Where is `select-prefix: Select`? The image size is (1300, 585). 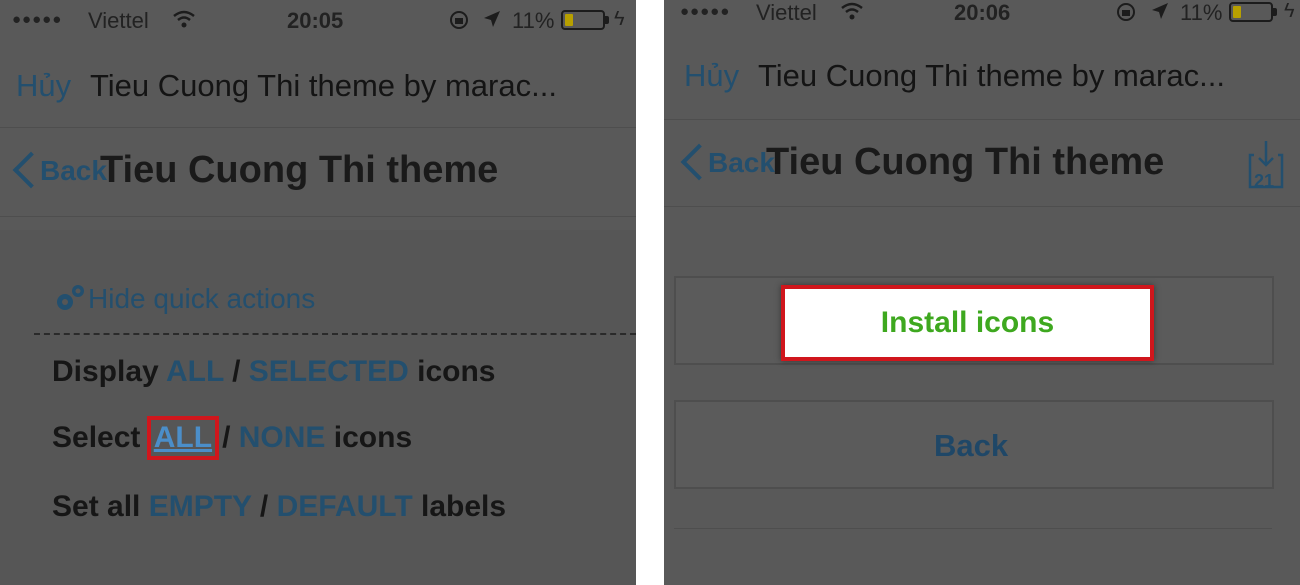
select-prefix: Select is located at coordinates (96, 437).